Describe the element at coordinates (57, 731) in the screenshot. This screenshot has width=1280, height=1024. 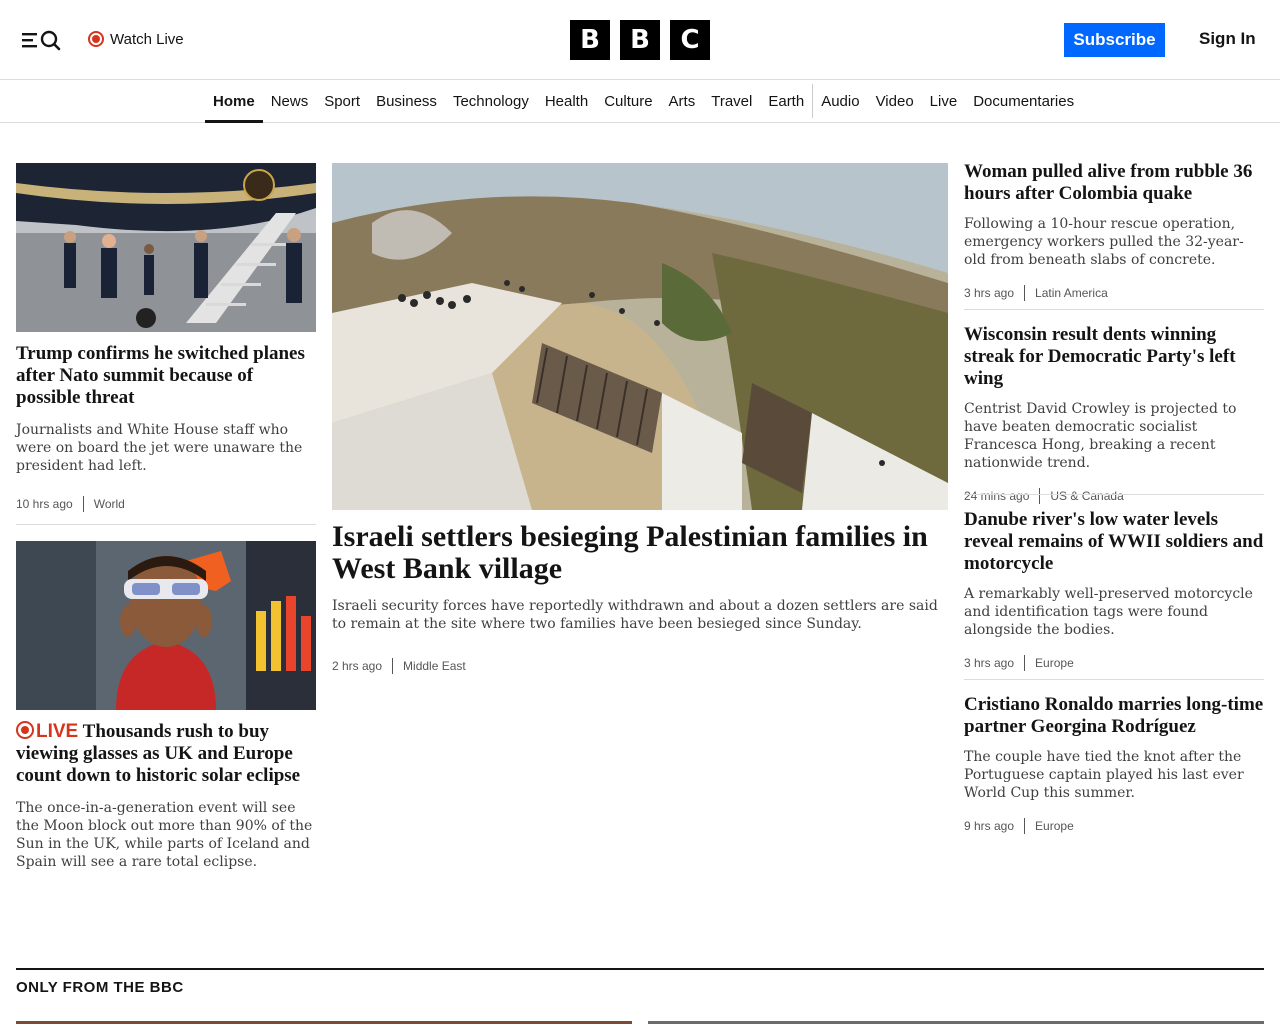
I see `live-label: LIVE` at that location.